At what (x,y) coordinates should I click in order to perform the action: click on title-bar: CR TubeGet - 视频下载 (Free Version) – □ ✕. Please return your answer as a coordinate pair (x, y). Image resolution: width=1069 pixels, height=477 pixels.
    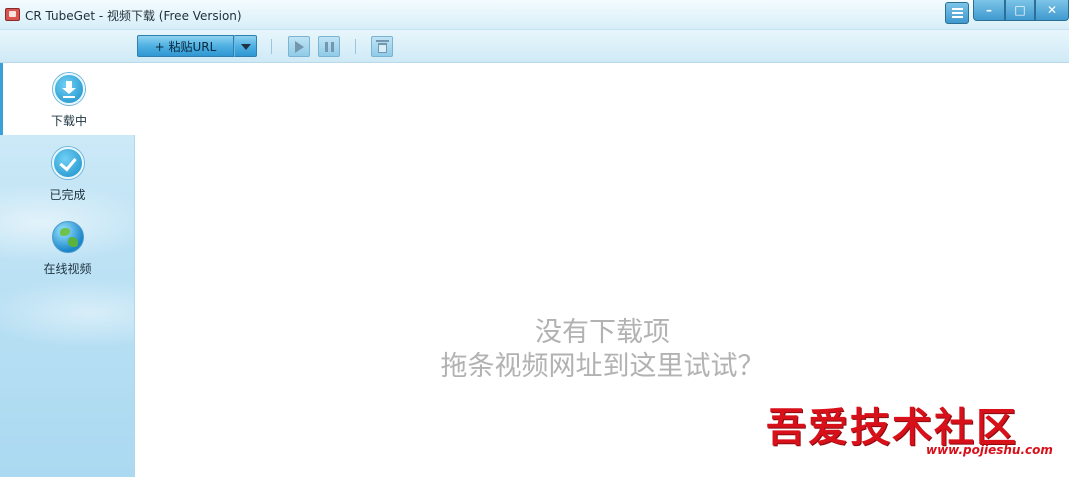
    Looking at the image, I should click on (534, 15).